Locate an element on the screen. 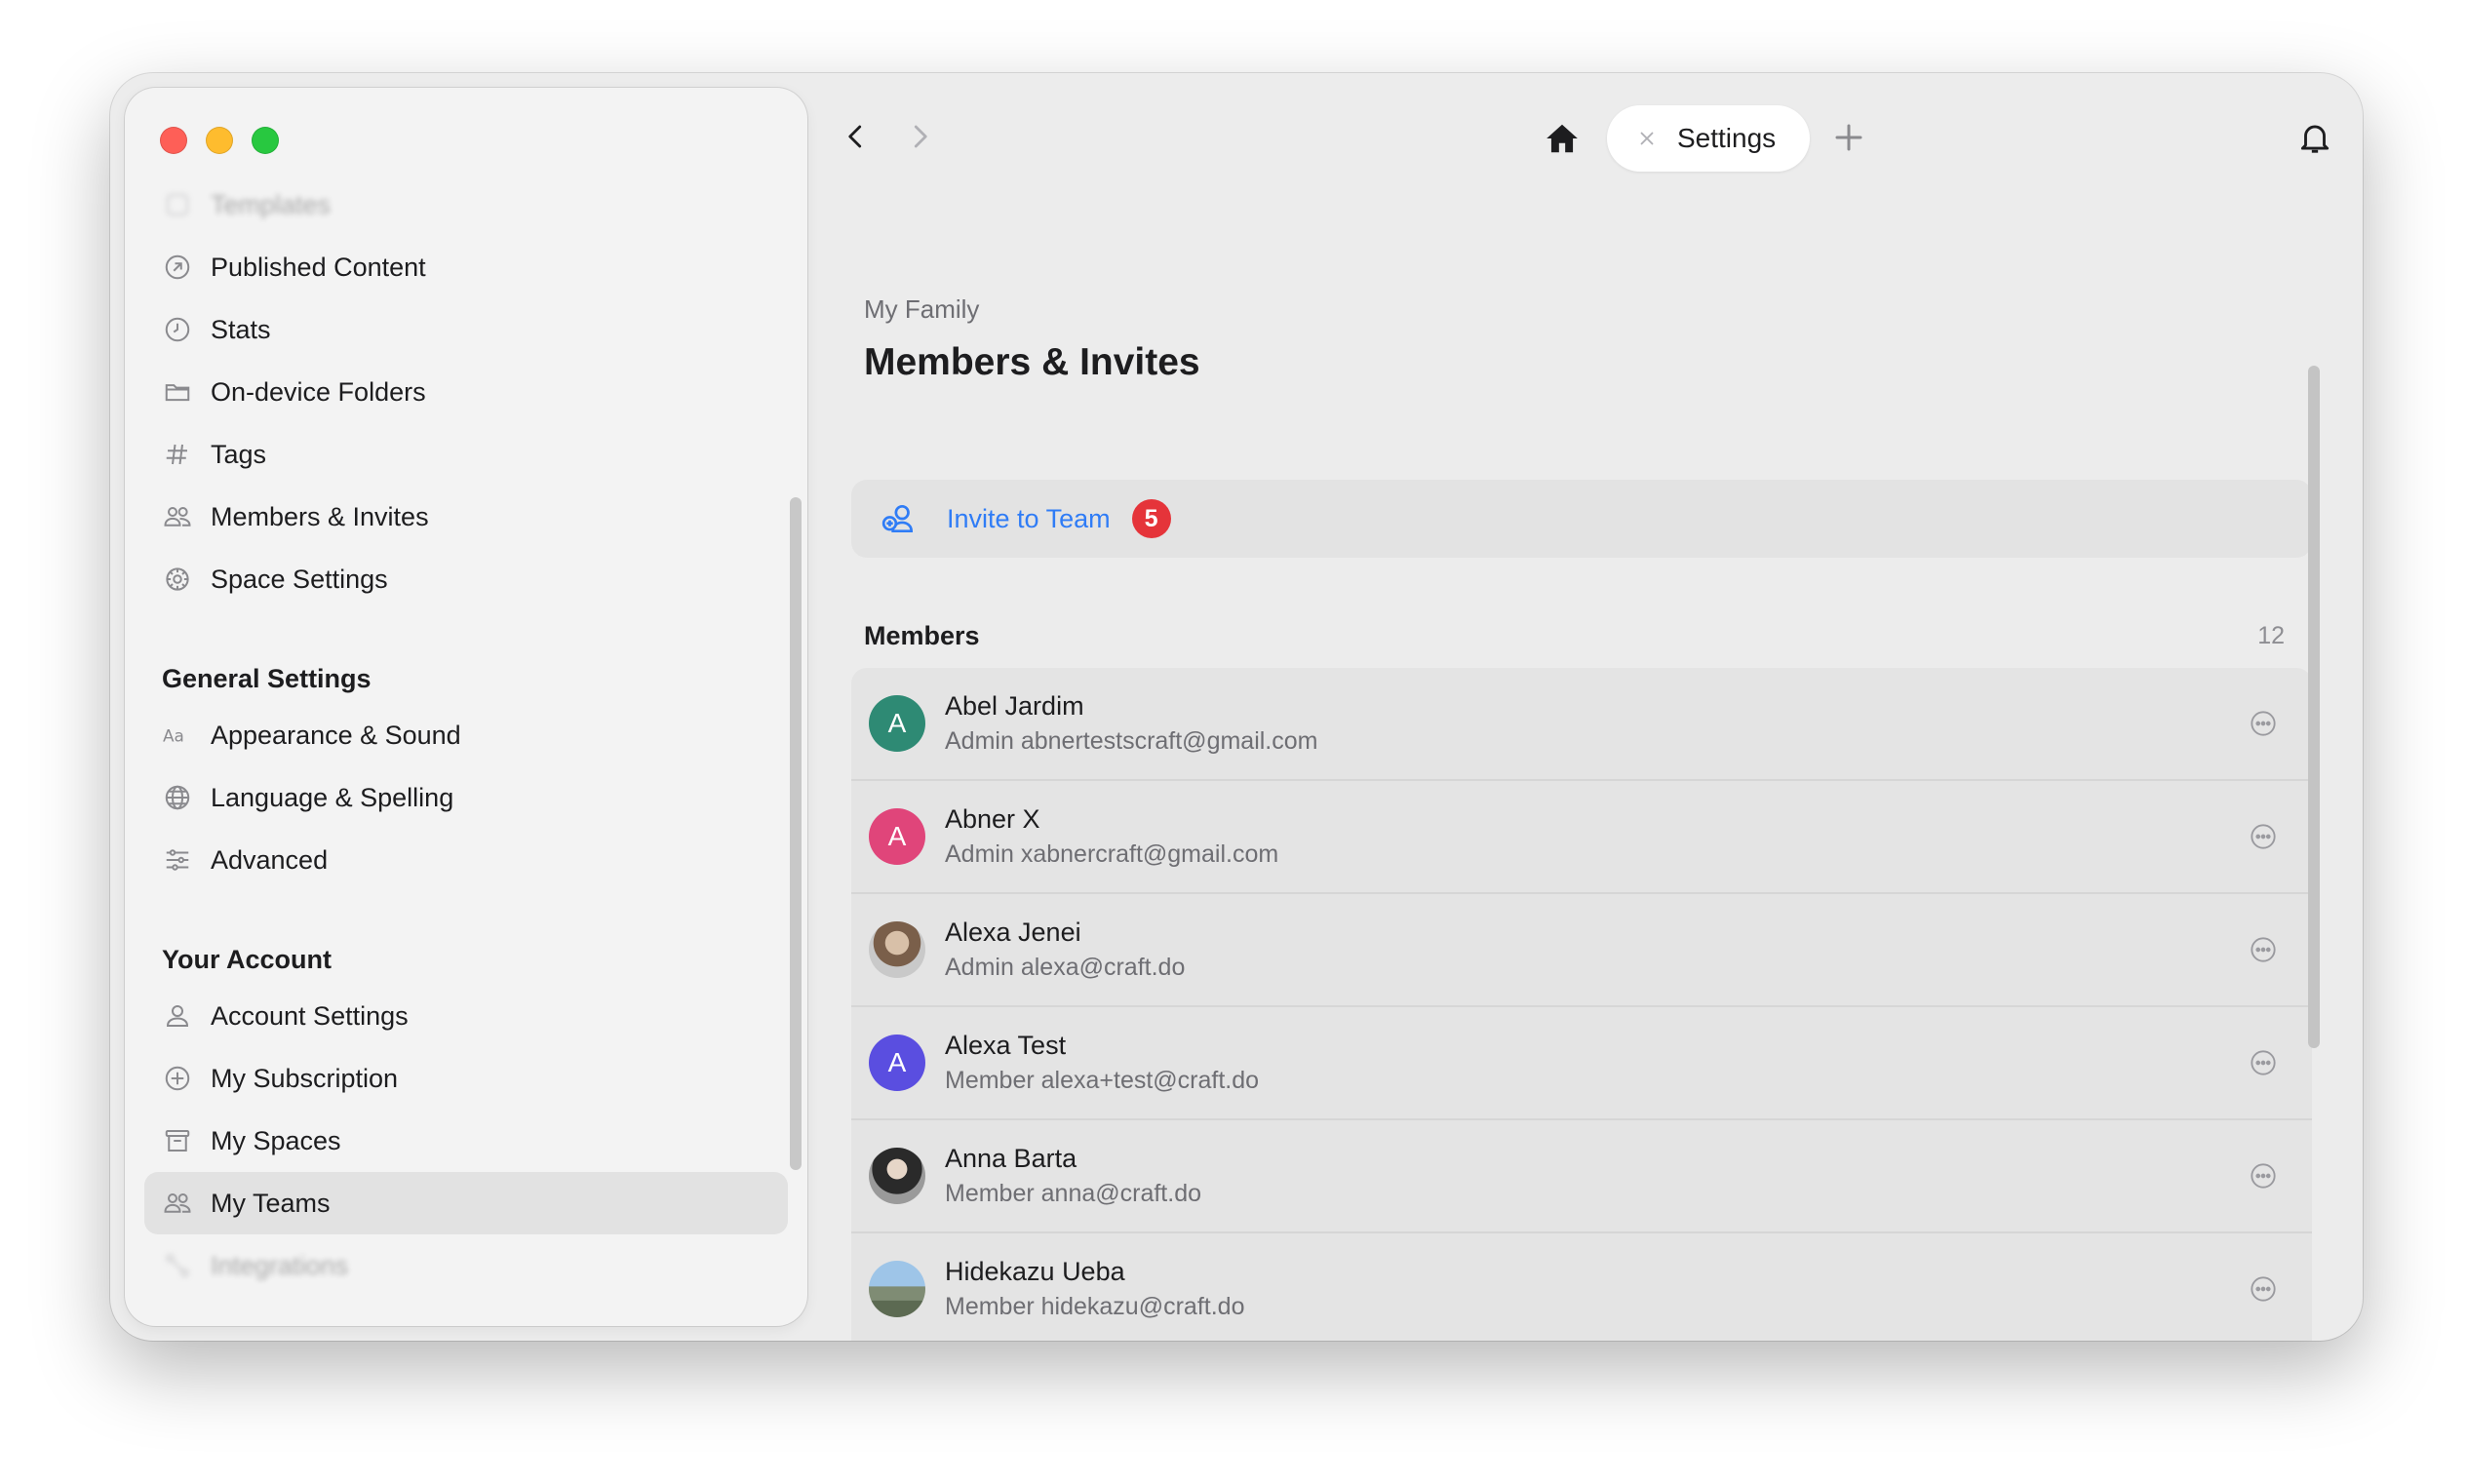 The height and width of the screenshot is (1484, 2467). member-email: alexa@craft.do is located at coordinates (1103, 967).